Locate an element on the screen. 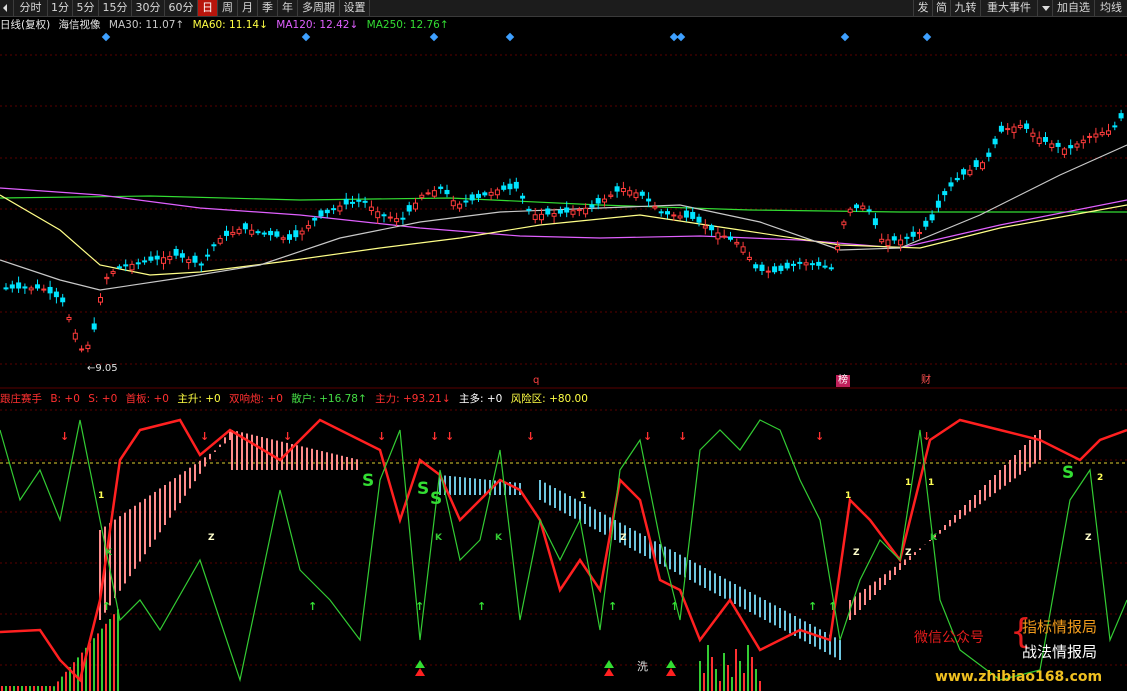 The height and width of the screenshot is (691, 1127). stock-name: 海信视像 is located at coordinates (80, 25).